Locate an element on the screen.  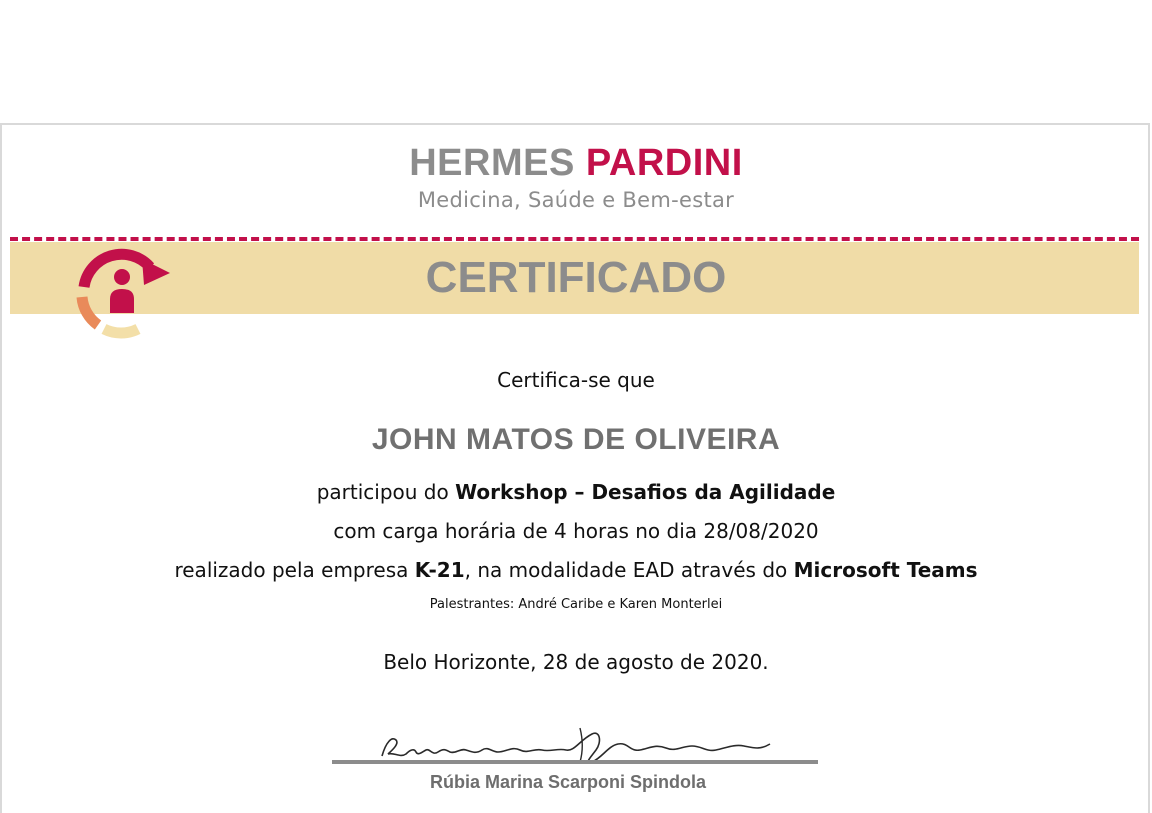
place-date: Belo Horizonte, 28 de agosto de 2020. is located at coordinates (576, 662).